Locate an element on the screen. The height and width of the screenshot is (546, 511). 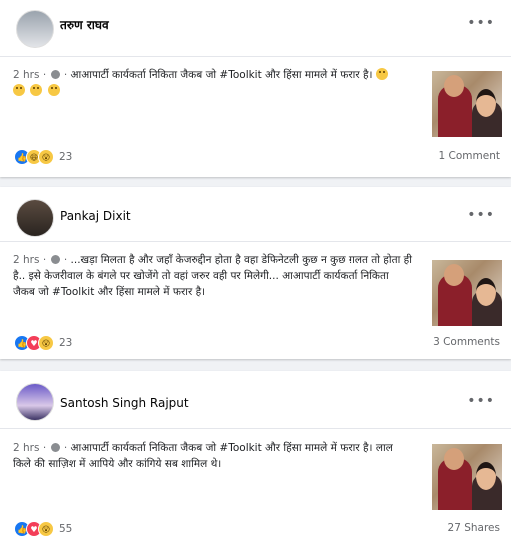
wink-emoji-icon is located at coordinates (381, 74).